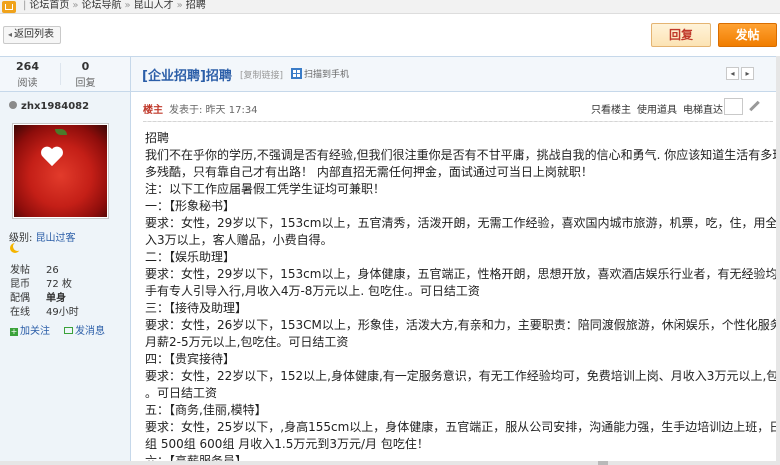  Describe the element at coordinates (9, 7) in the screenshot. I see `home-icon` at that location.